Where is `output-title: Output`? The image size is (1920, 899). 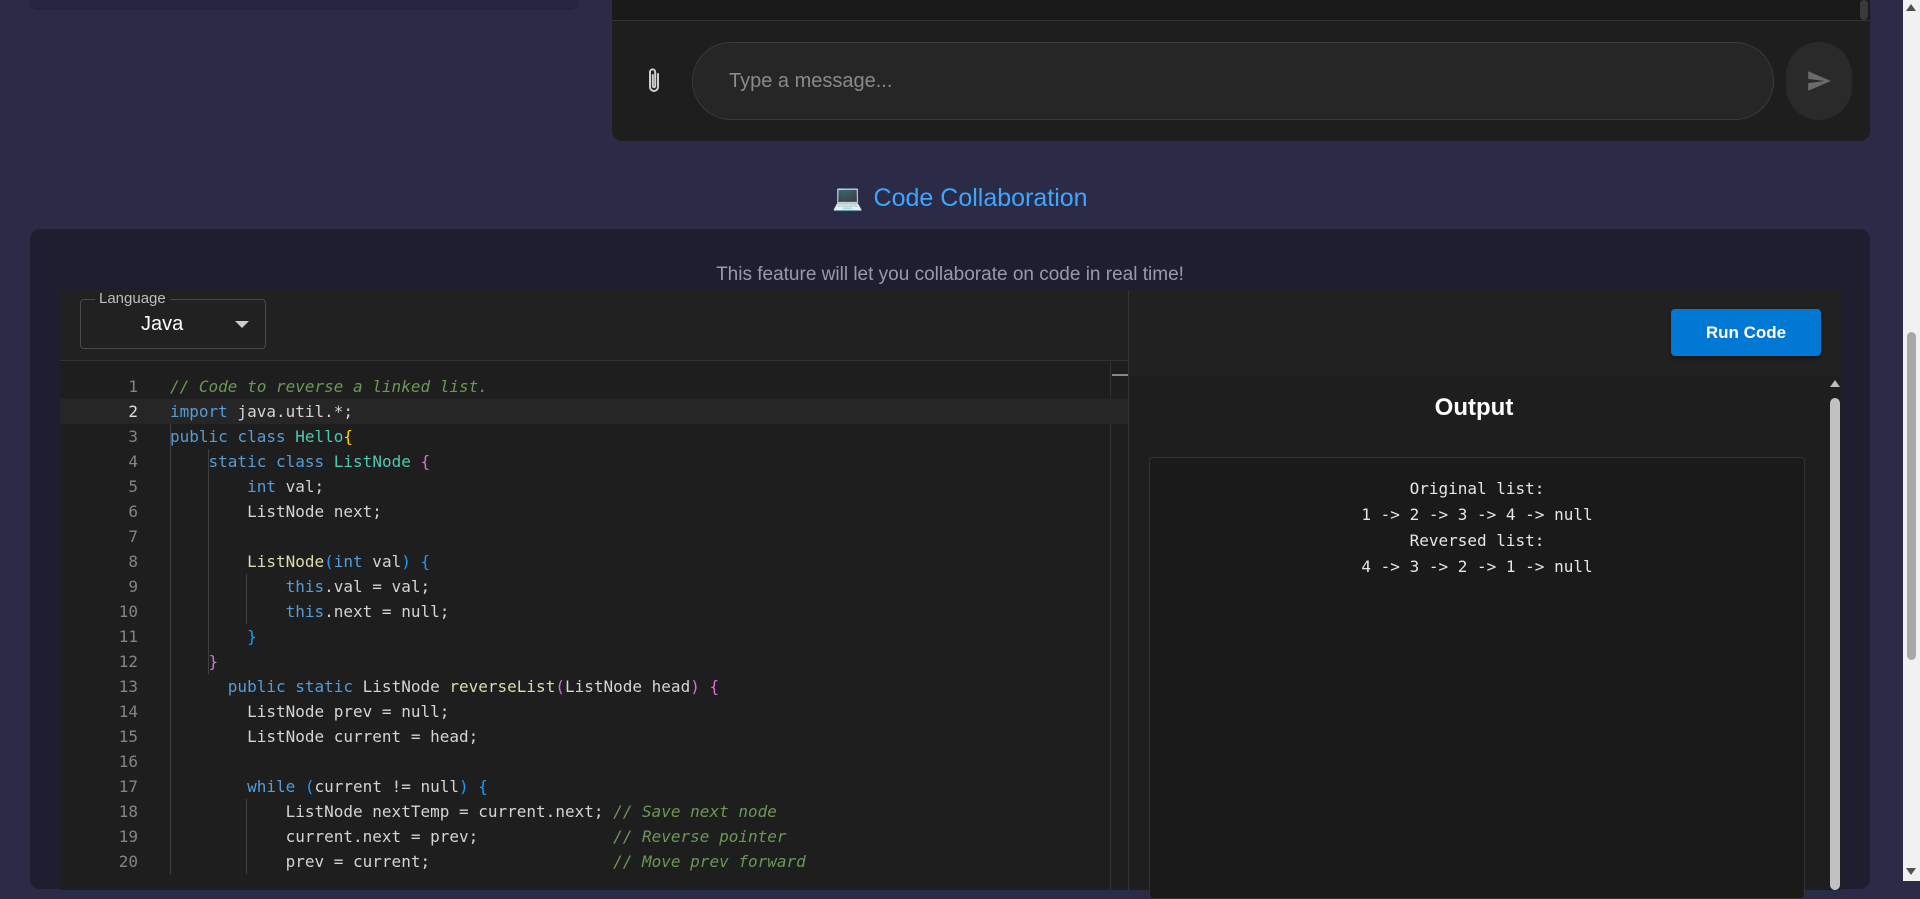
output-title: Output is located at coordinates (1474, 407).